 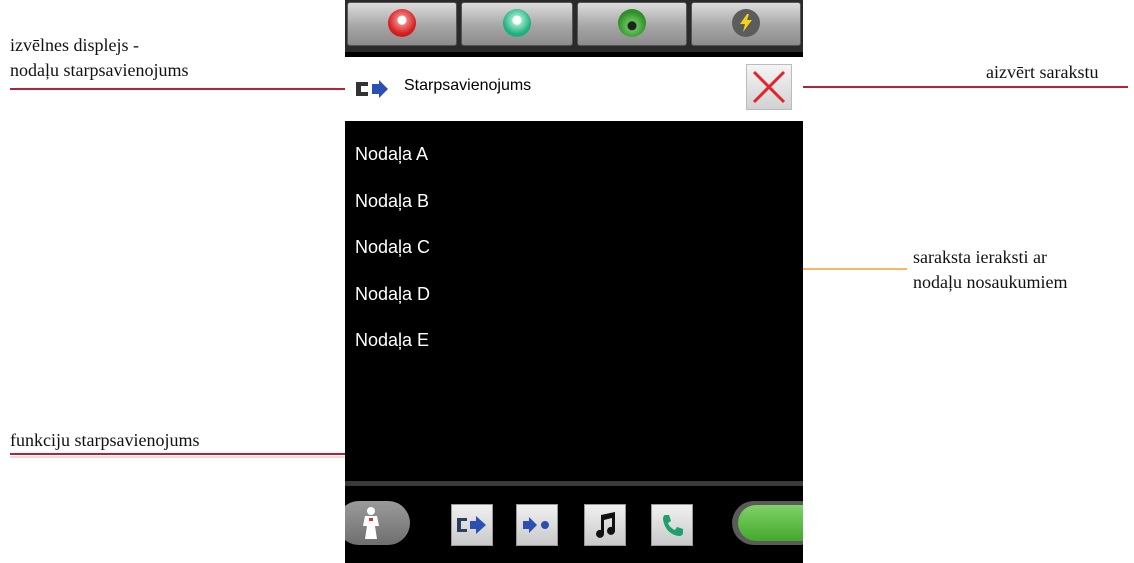 I want to click on annotation-list-entries: saraksta ieraksti ar nodaļu nosaukumiem, so click(x=990, y=270).